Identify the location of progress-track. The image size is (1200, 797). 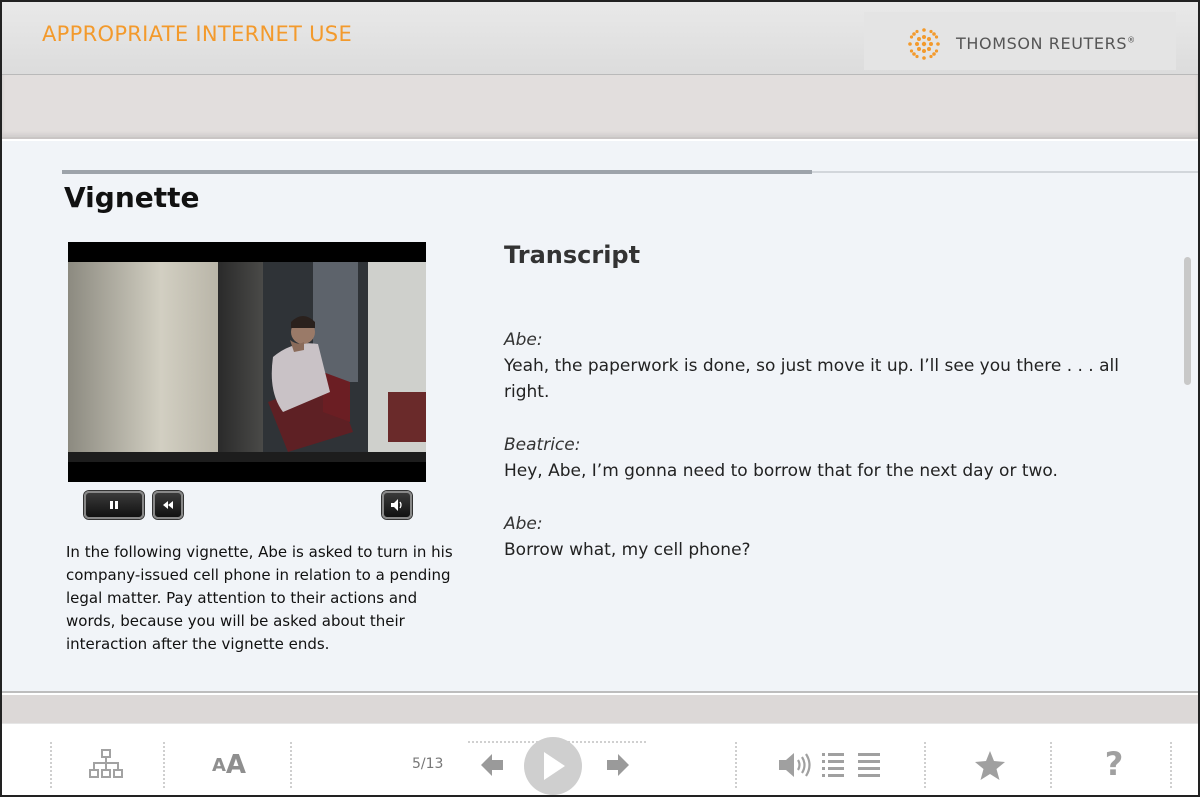
(630, 172).